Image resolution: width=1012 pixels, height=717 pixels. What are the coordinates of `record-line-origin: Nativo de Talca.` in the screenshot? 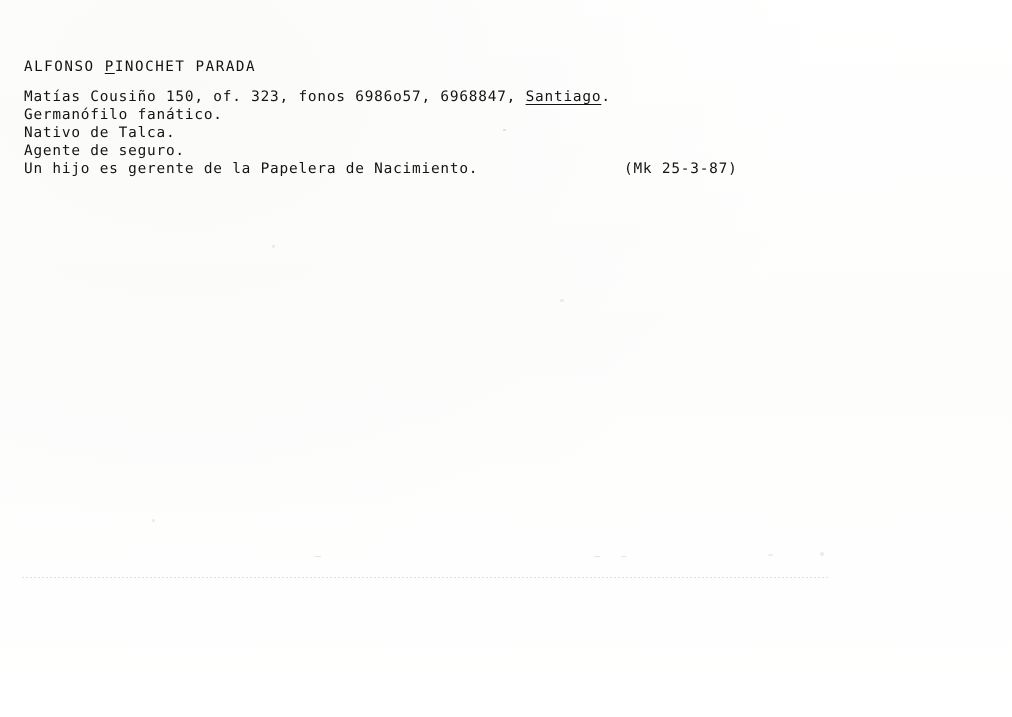 It's located at (100, 133).